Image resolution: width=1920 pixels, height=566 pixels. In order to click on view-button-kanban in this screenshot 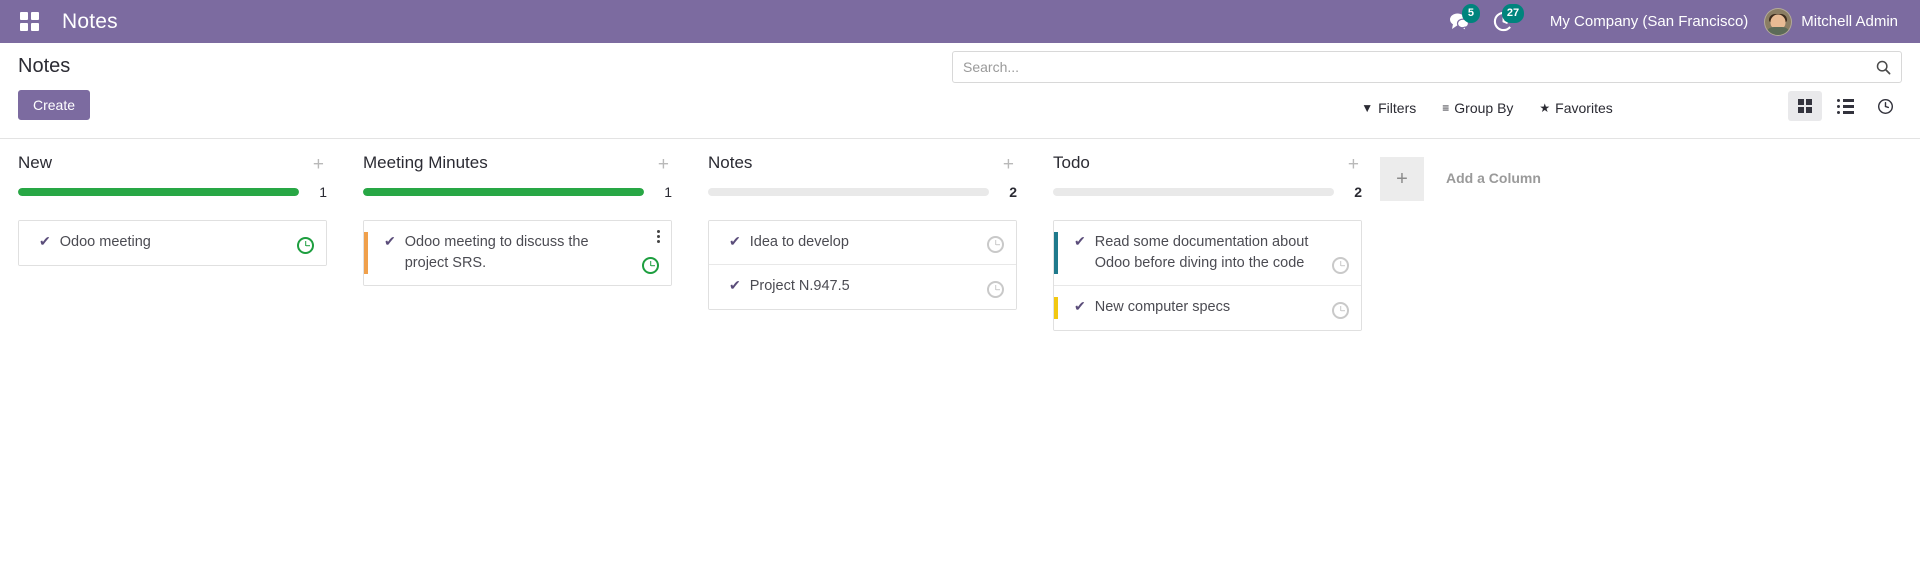, I will do `click(1805, 106)`.